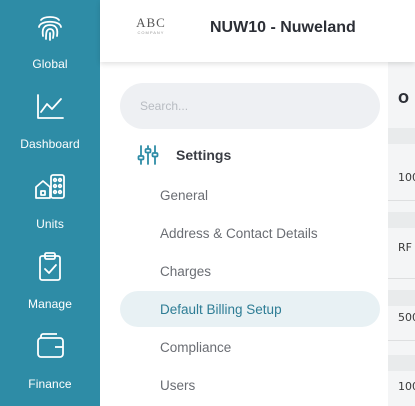  I want to click on menu-item-default-billing-setup: Default Billing Setup, so click(250, 309).